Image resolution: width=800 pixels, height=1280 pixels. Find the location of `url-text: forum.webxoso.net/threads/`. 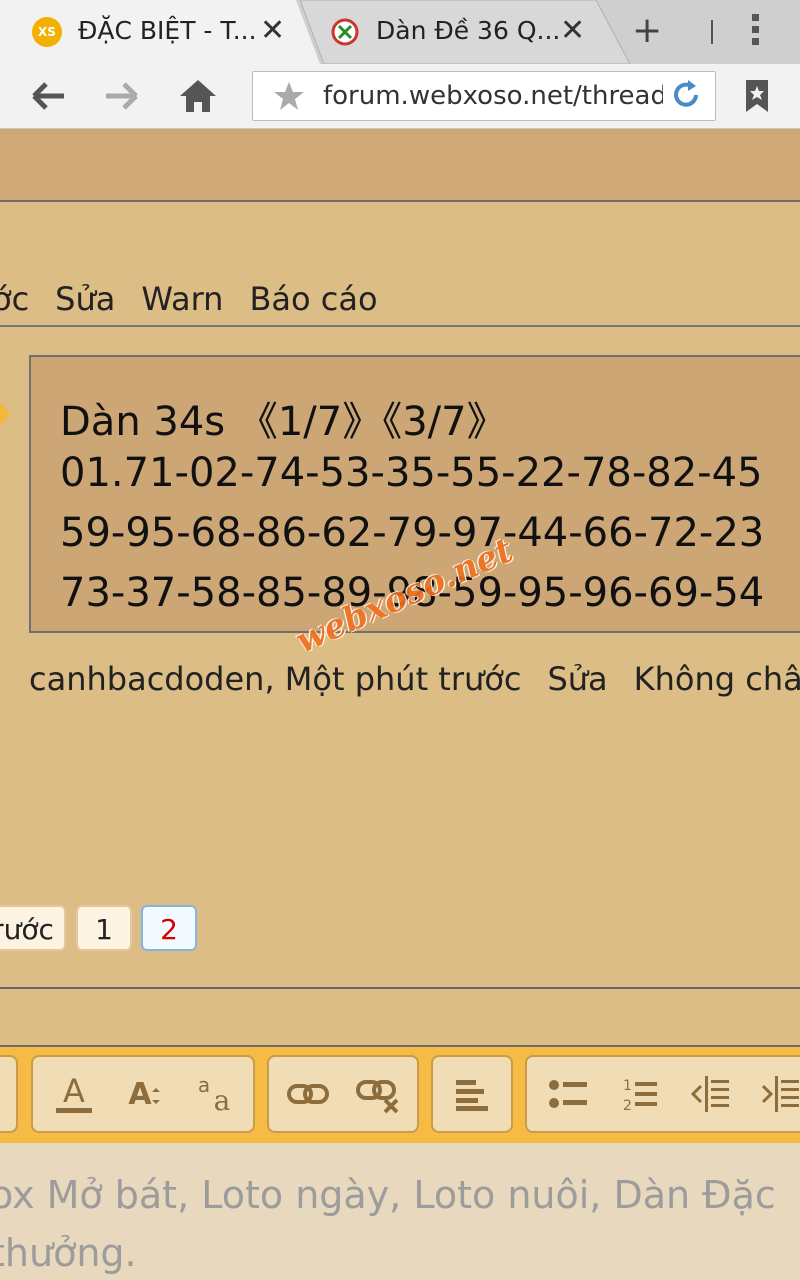

url-text: forum.webxoso.net/threads/ is located at coordinates (493, 96).